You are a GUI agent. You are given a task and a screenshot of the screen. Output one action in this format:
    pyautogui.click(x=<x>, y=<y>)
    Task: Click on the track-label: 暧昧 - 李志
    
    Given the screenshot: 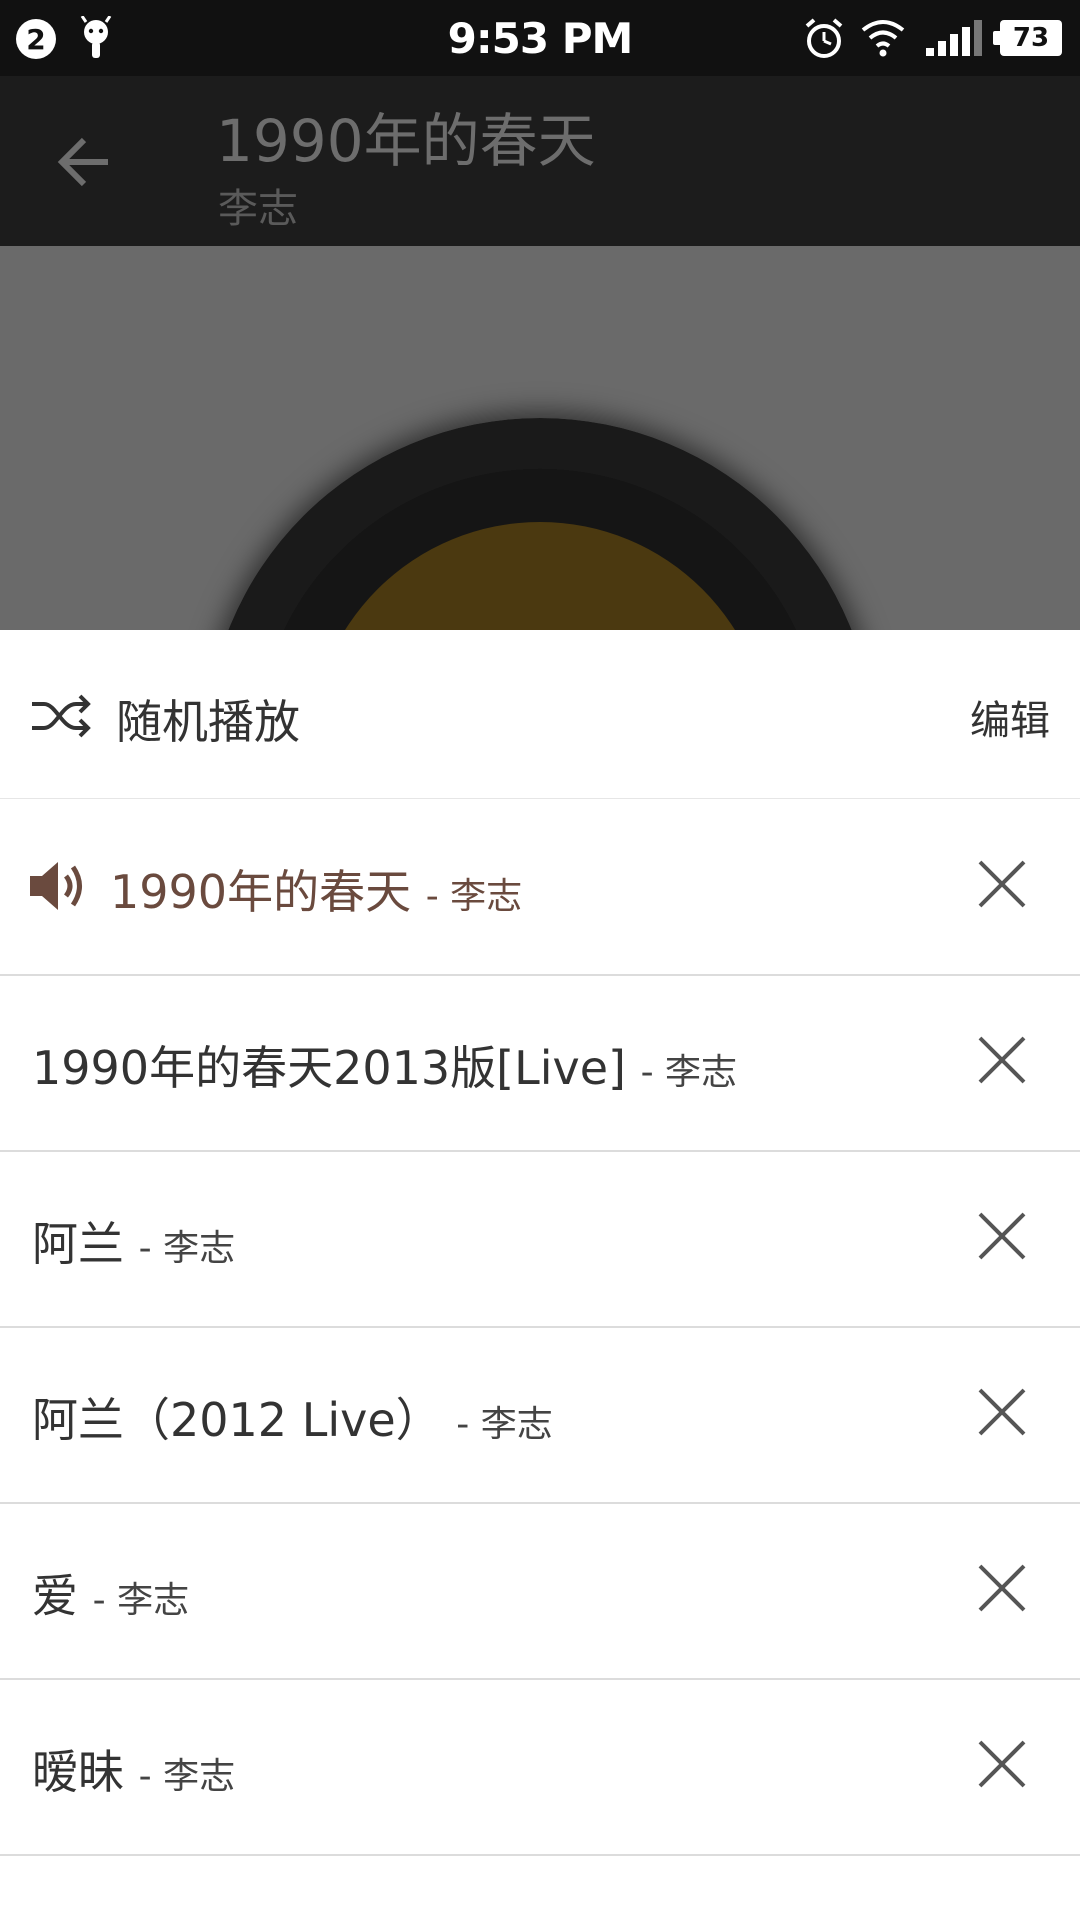 What is the action you would take?
    pyautogui.click(x=134, y=1772)
    